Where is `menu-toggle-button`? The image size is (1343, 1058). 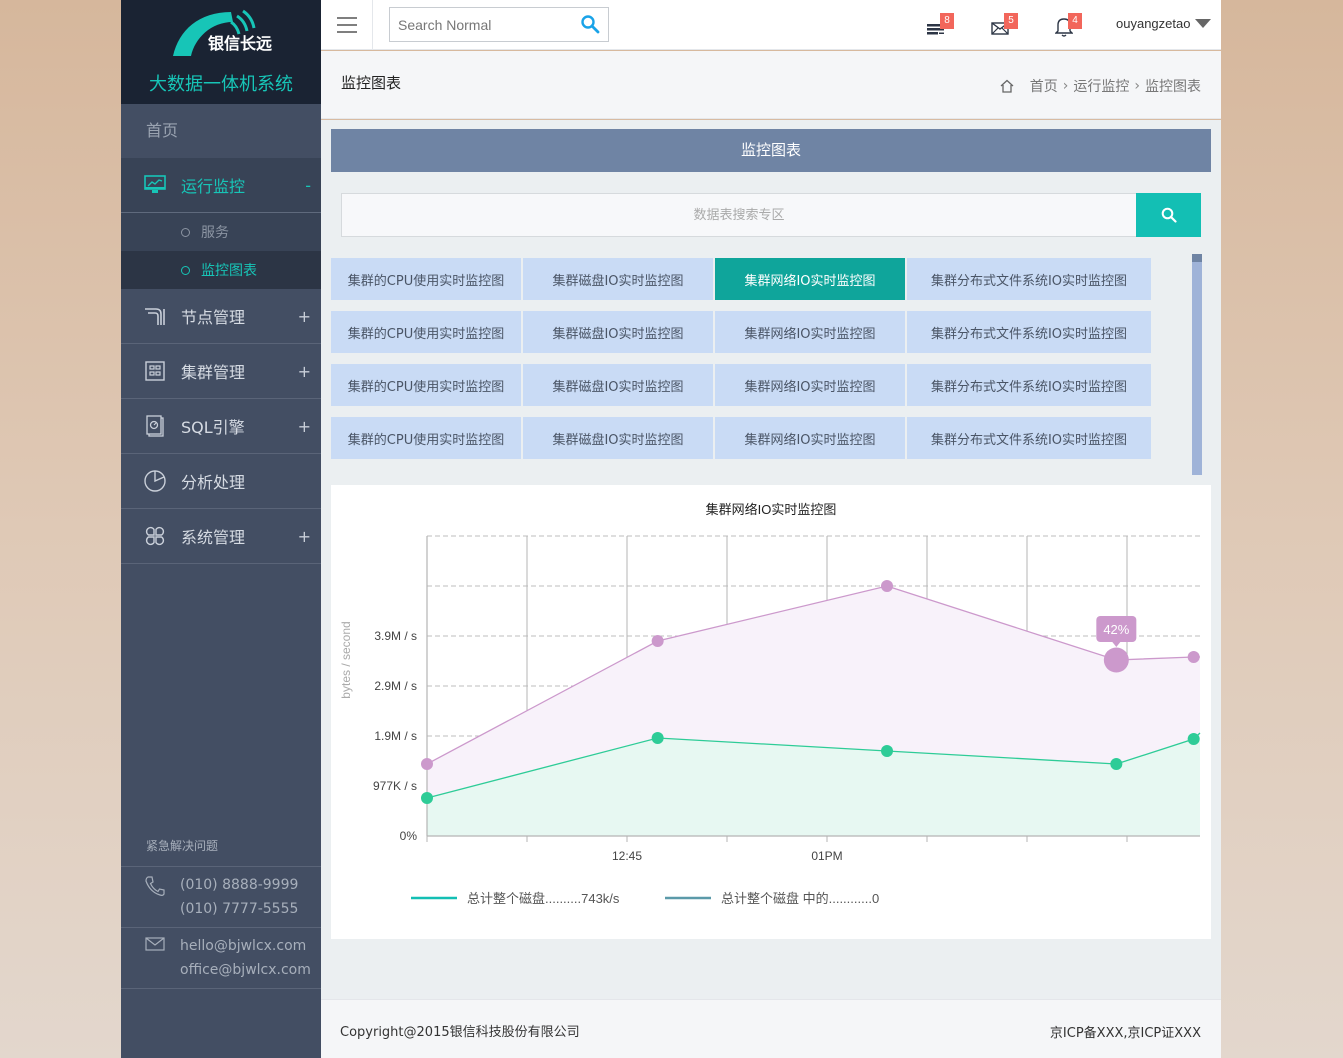
menu-toggle-button is located at coordinates (347, 25).